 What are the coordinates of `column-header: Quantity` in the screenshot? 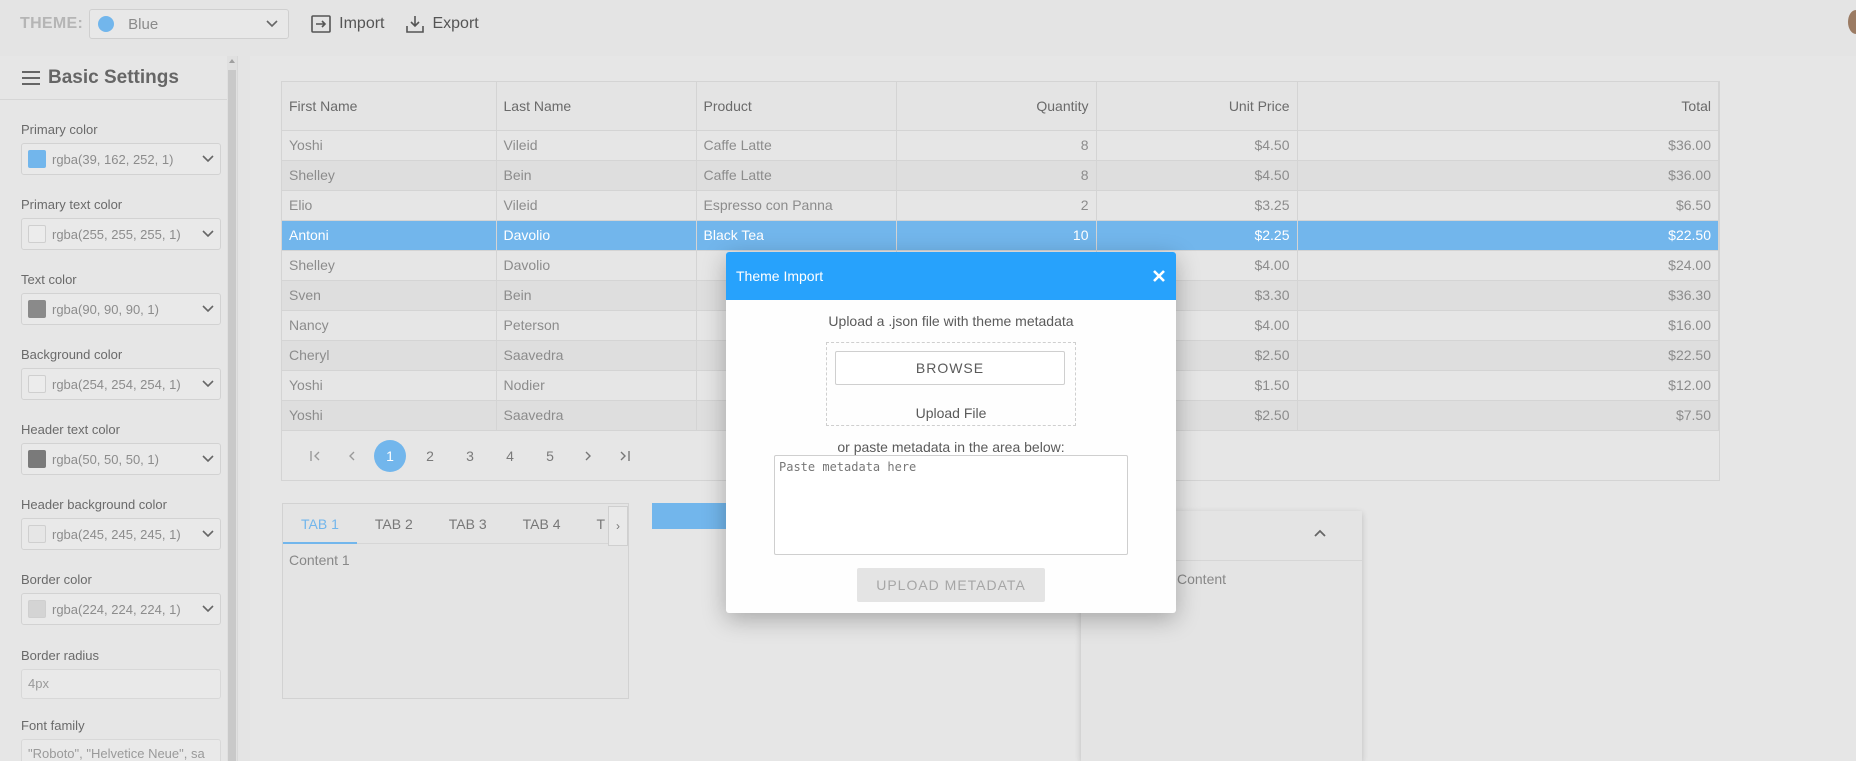 It's located at (996, 106).